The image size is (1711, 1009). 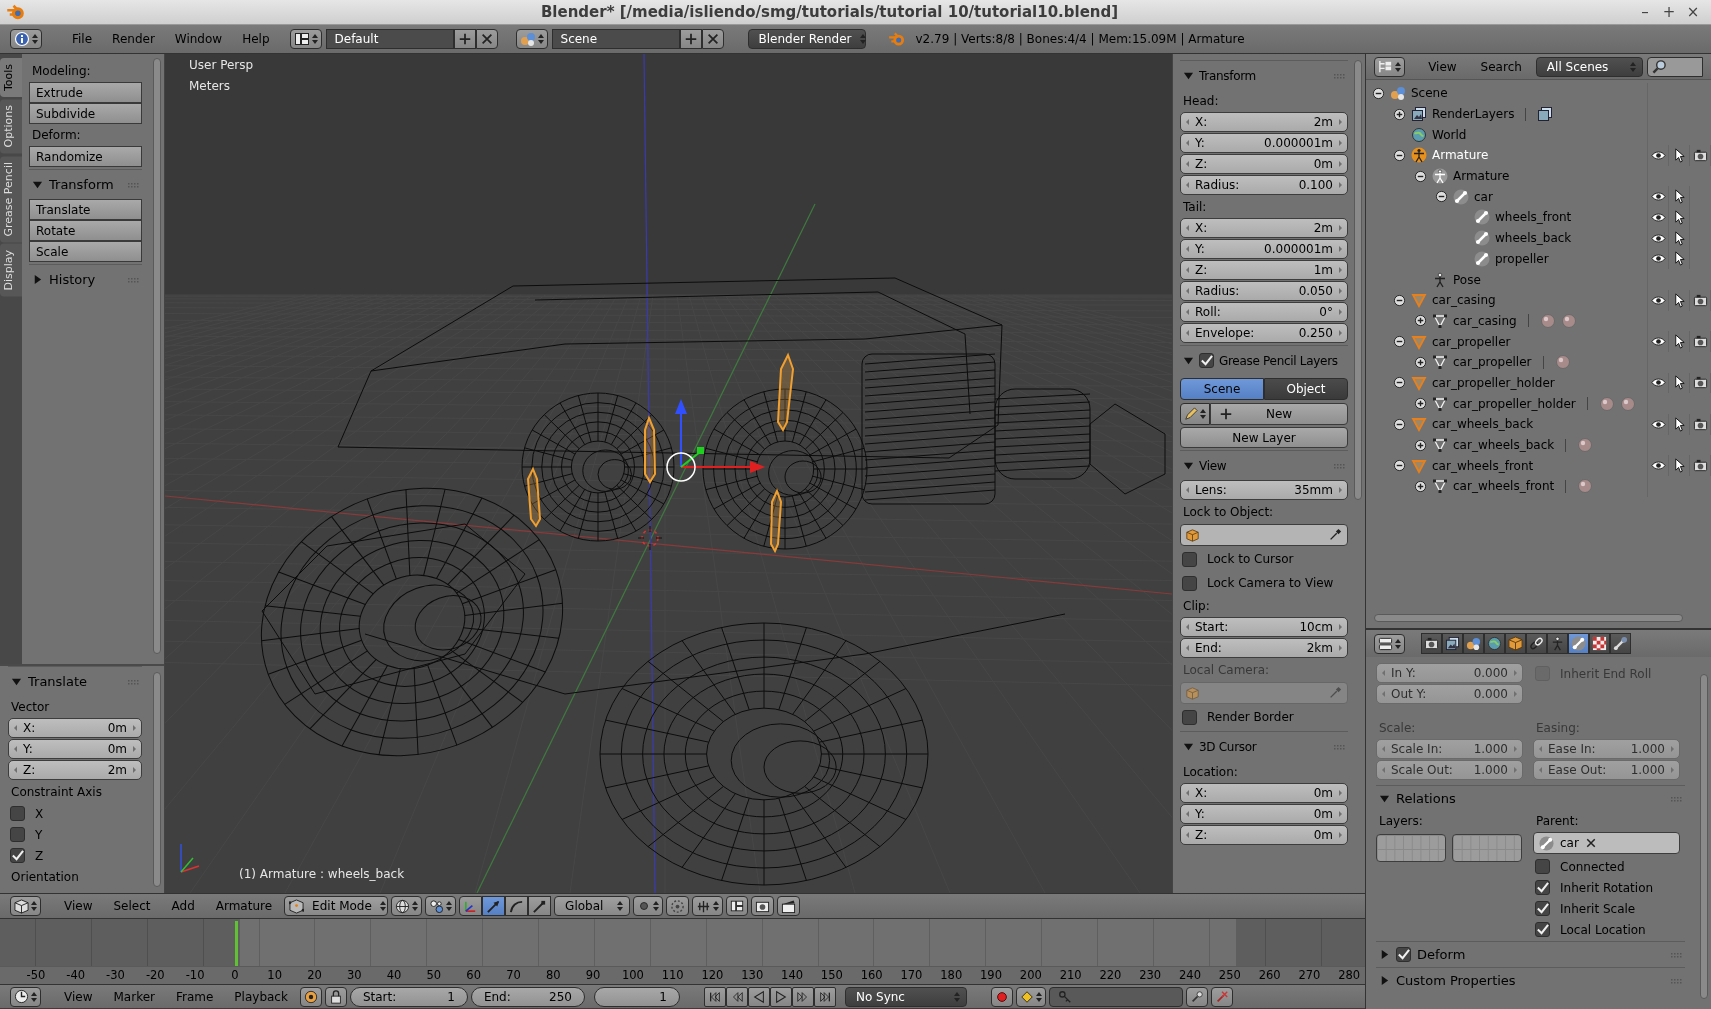 I want to click on add-button, so click(x=464, y=39).